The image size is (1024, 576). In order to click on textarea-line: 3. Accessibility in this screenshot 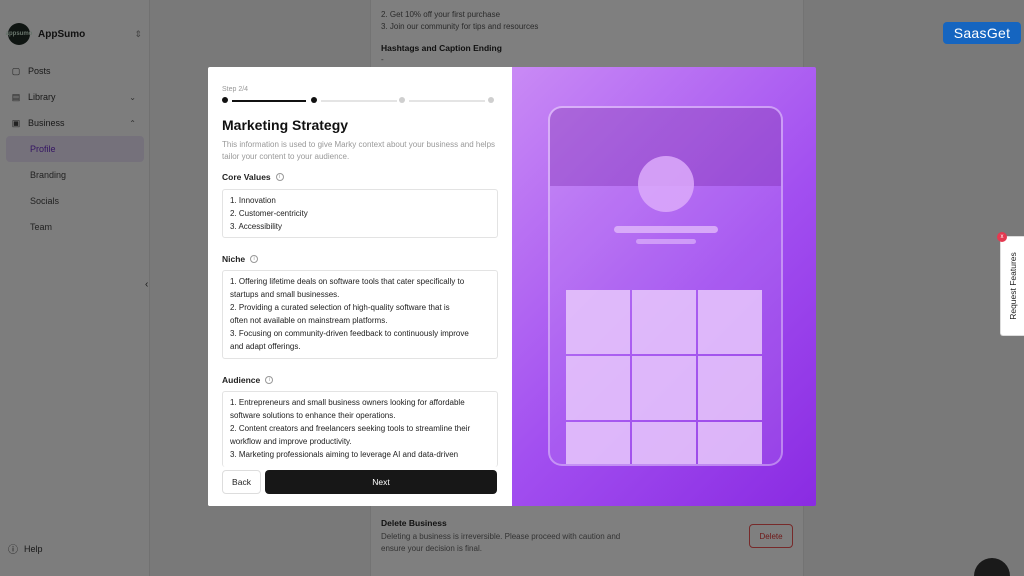, I will do `click(256, 226)`.